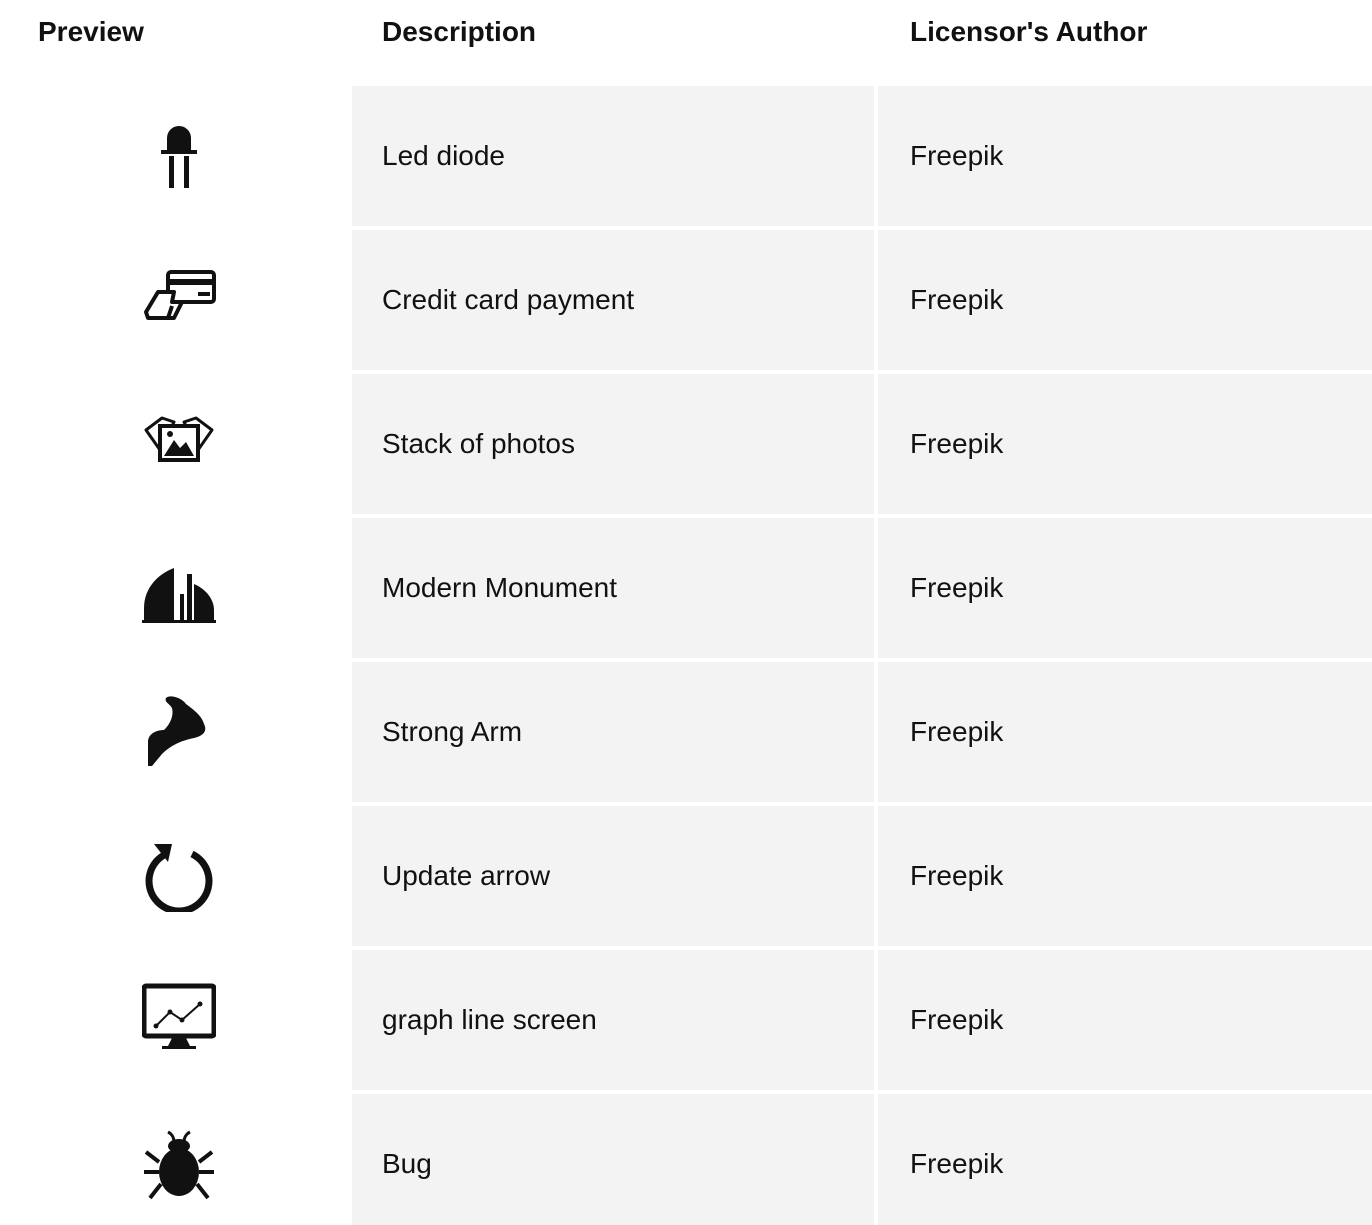  I want to click on table-row: Led diode Freepik, so click(686, 156).